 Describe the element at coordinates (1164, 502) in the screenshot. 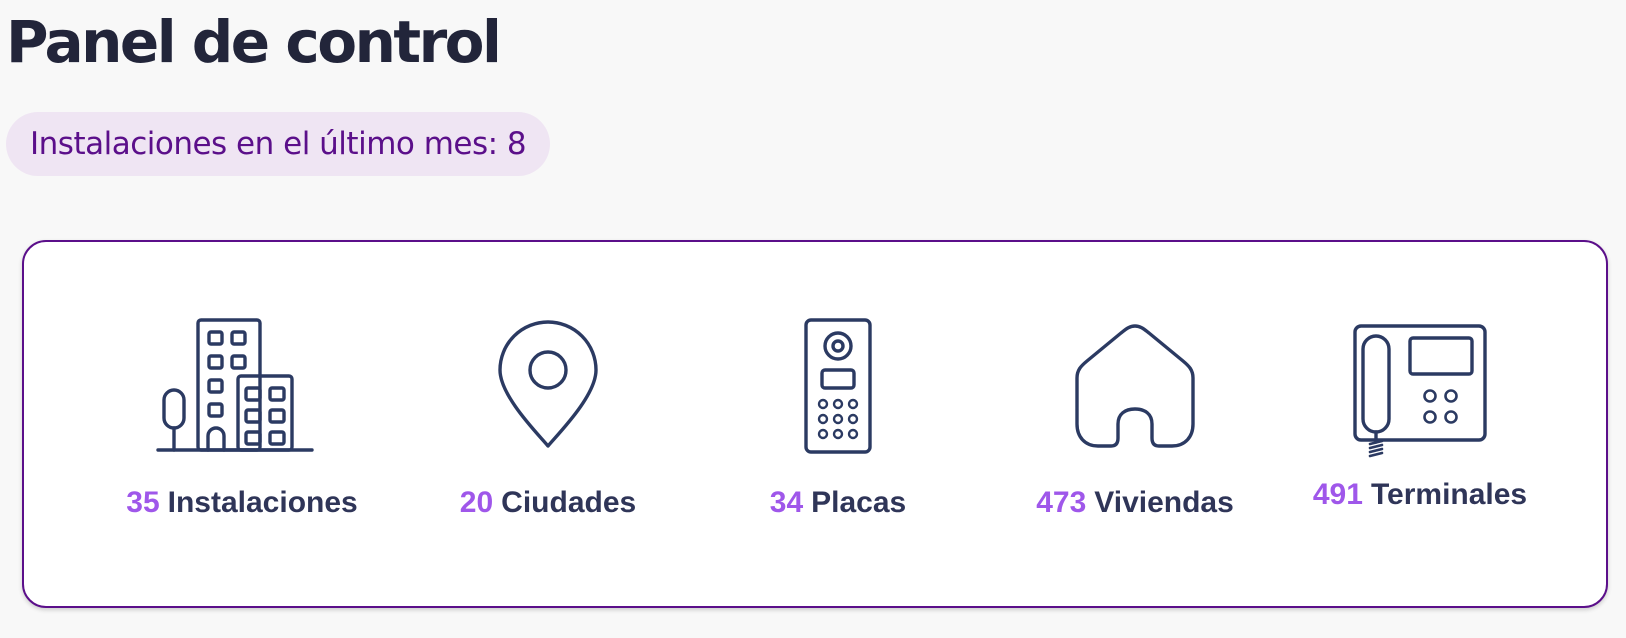

I see `stat-label: Viviendas` at that location.